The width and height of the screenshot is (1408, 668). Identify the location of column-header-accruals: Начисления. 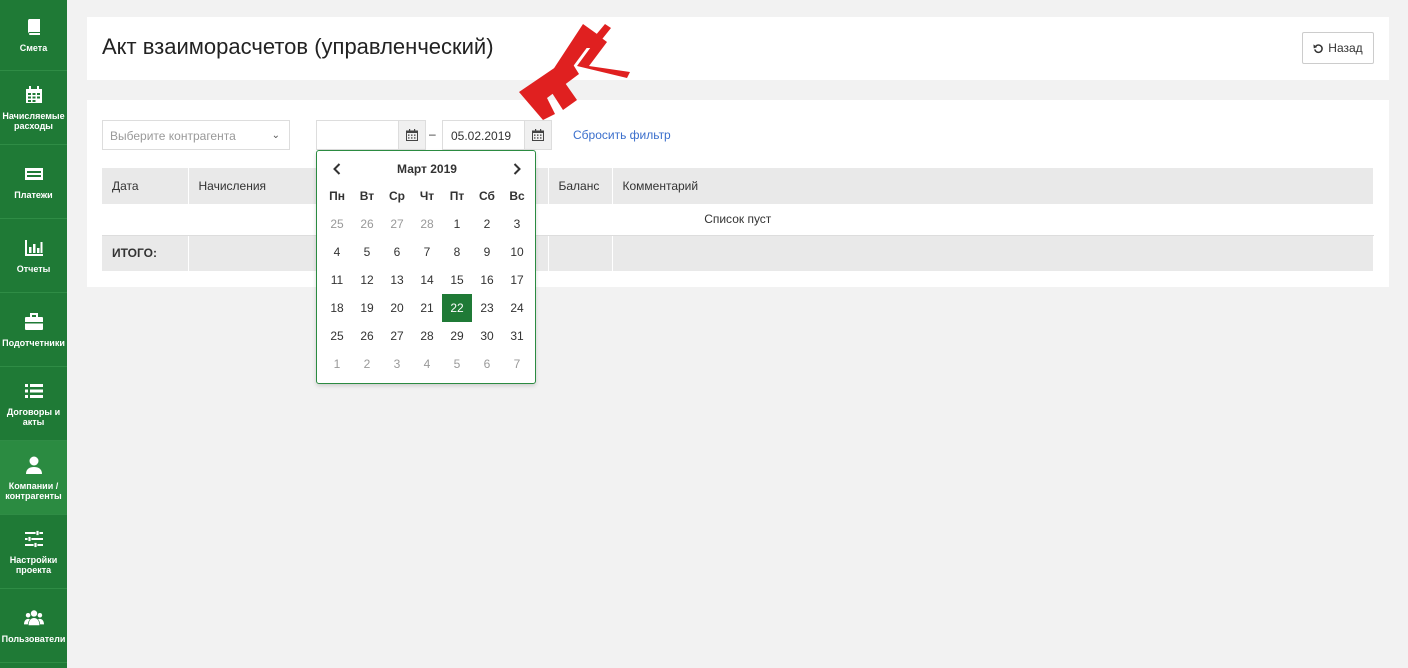
(258, 186).